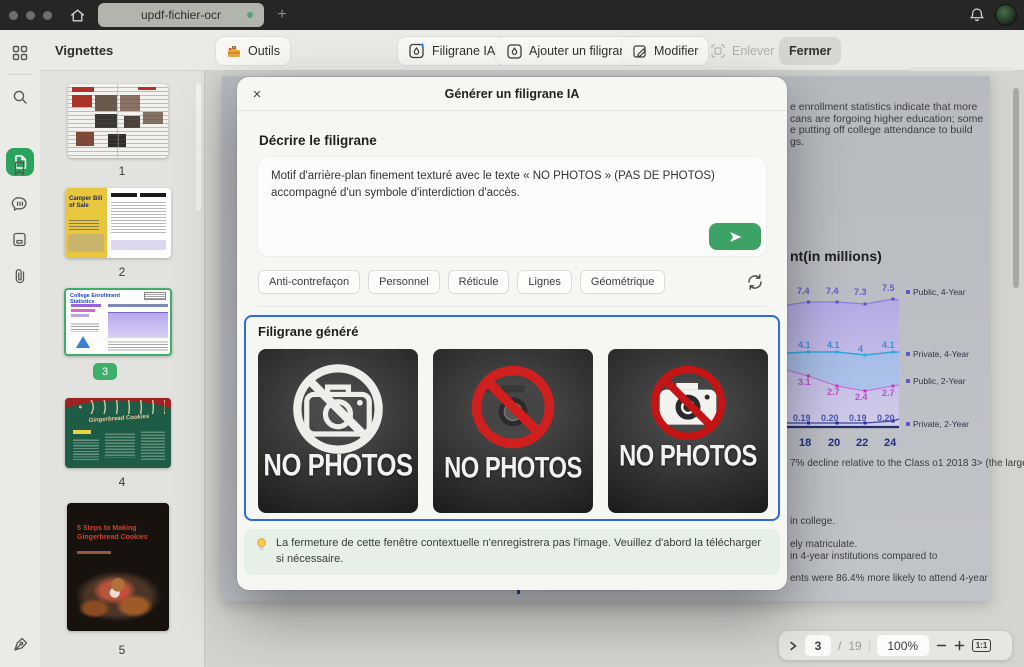 The width and height of the screenshot is (1024, 667). I want to click on series-label: Public, 2-Year, so click(936, 381).